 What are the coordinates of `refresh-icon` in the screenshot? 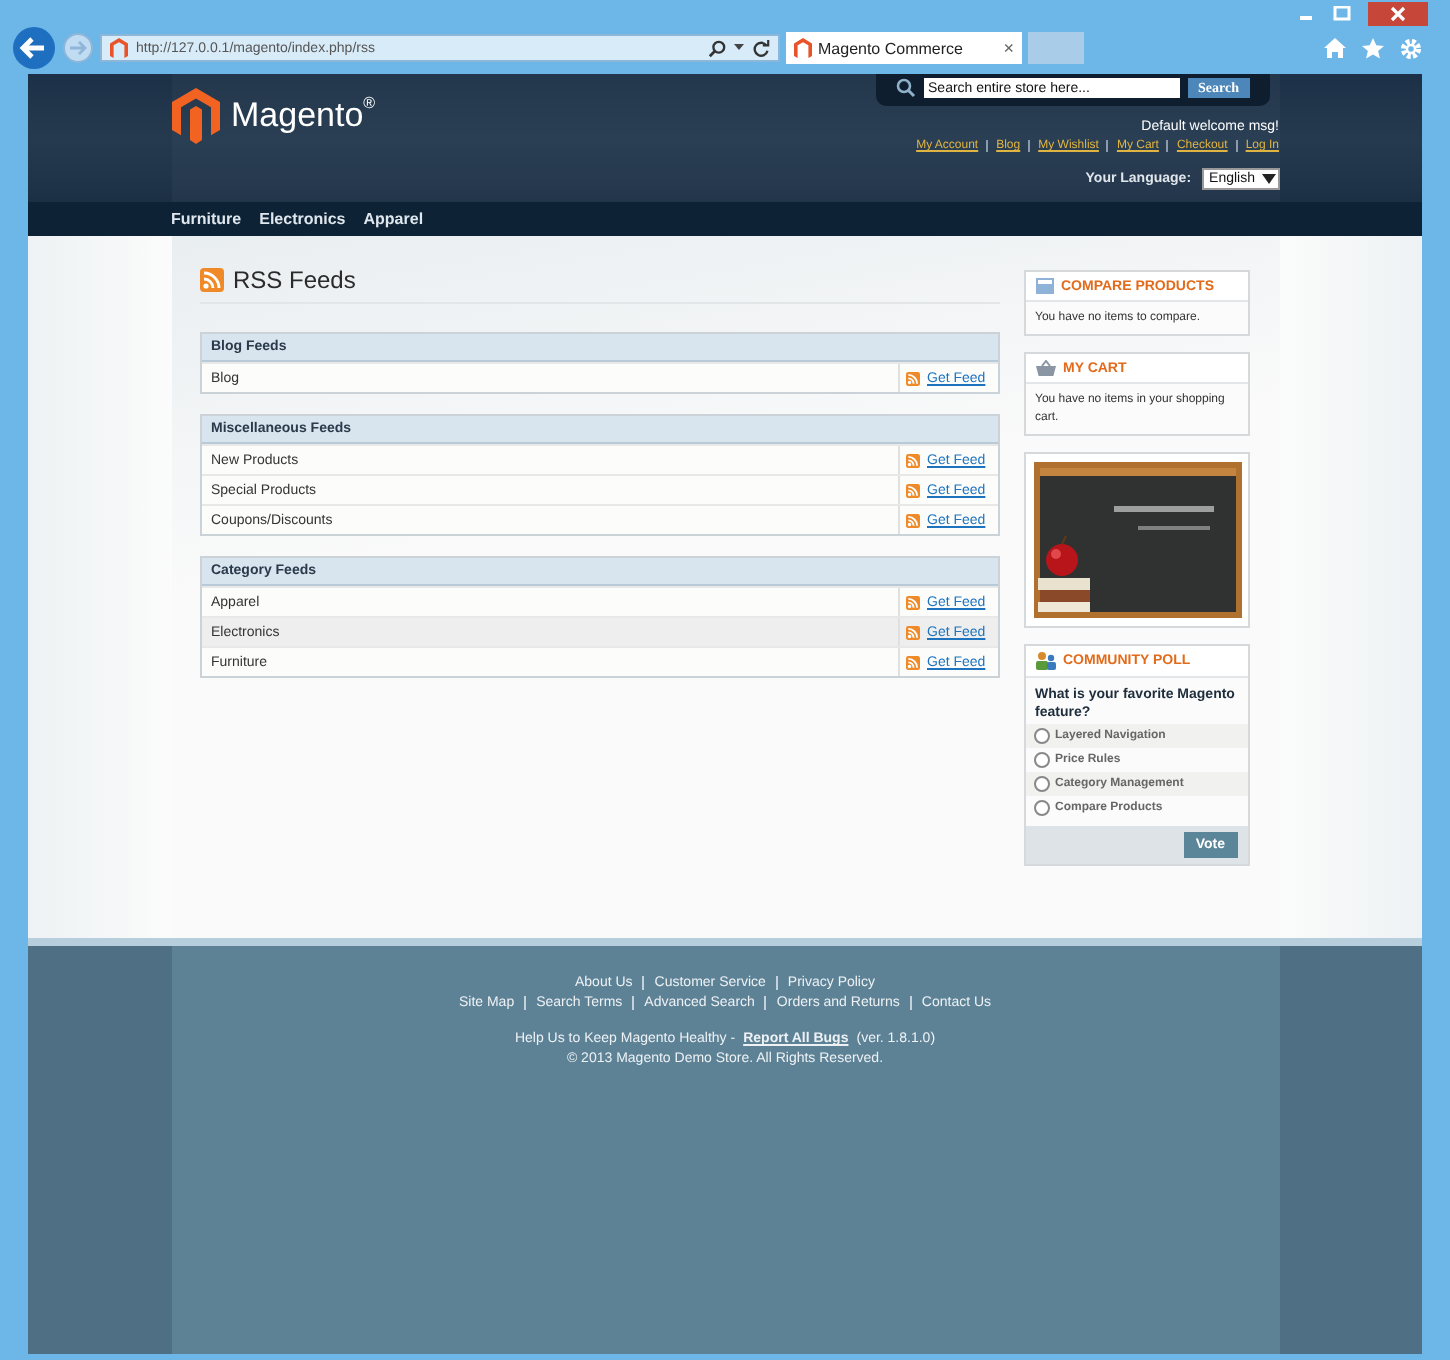 It's located at (761, 48).